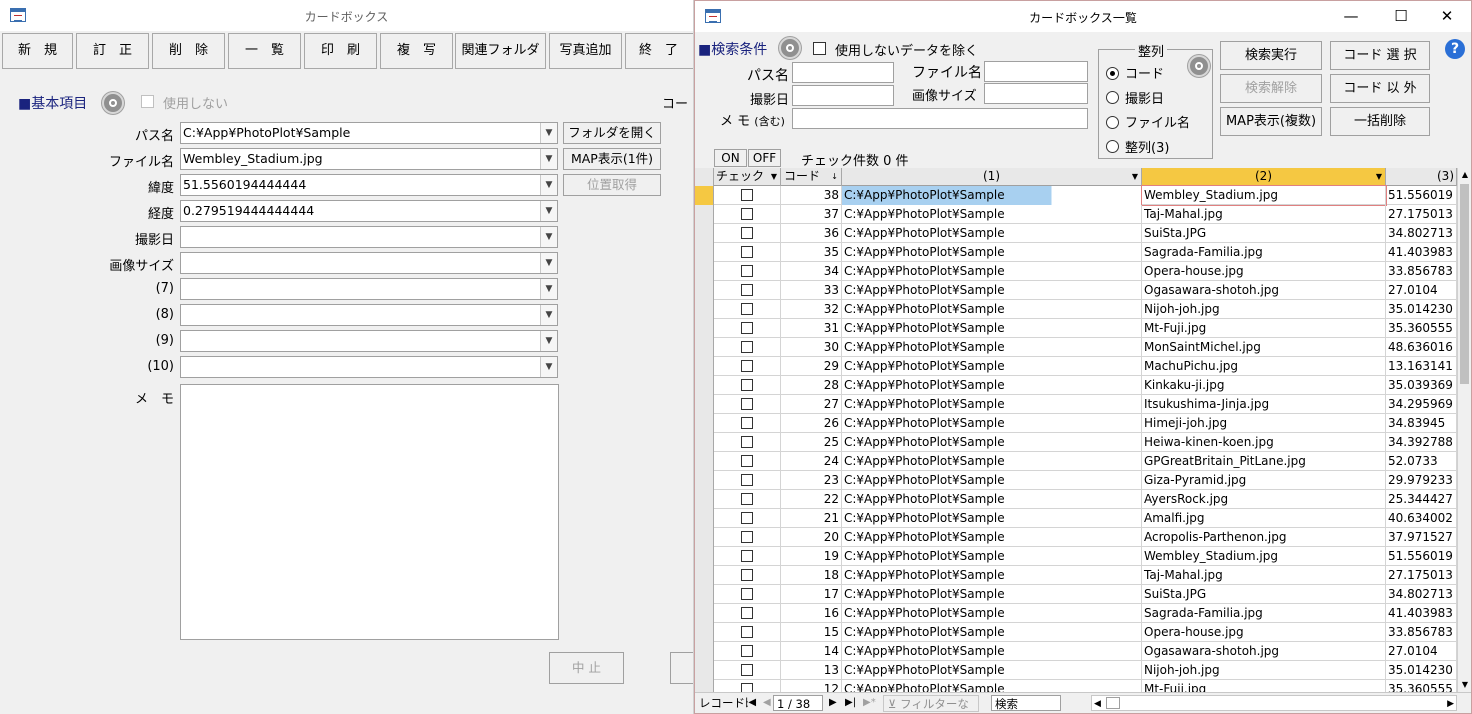  Describe the element at coordinates (1421, 442) in the screenshot. I see `row-lat-cell: 34.392788` at that location.